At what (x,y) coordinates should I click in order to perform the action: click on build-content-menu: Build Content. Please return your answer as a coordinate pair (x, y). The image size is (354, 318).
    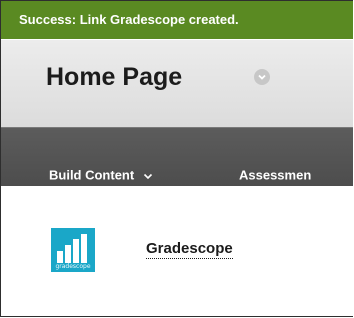
    Looking at the image, I should click on (101, 175).